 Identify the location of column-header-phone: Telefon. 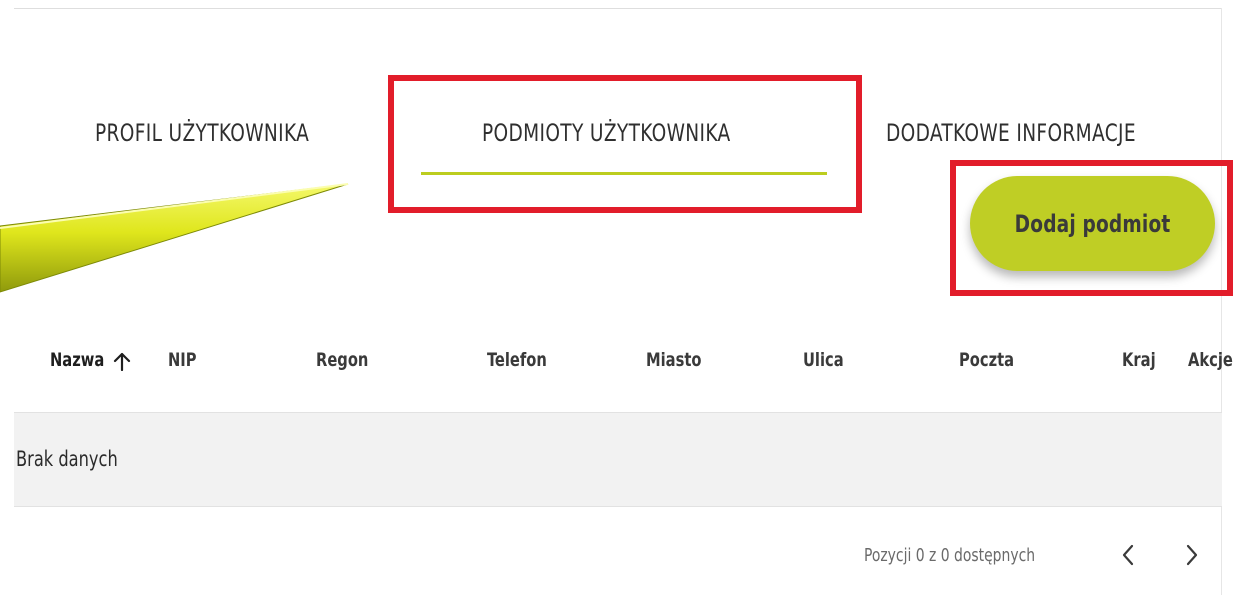
(517, 360).